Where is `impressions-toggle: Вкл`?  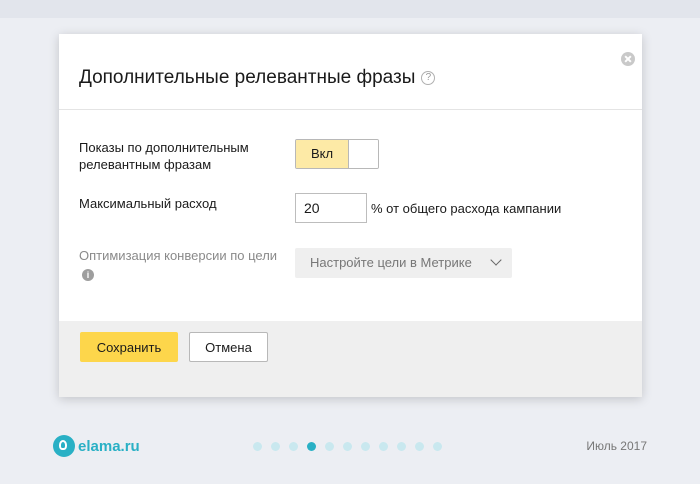
impressions-toggle: Вкл is located at coordinates (337, 154).